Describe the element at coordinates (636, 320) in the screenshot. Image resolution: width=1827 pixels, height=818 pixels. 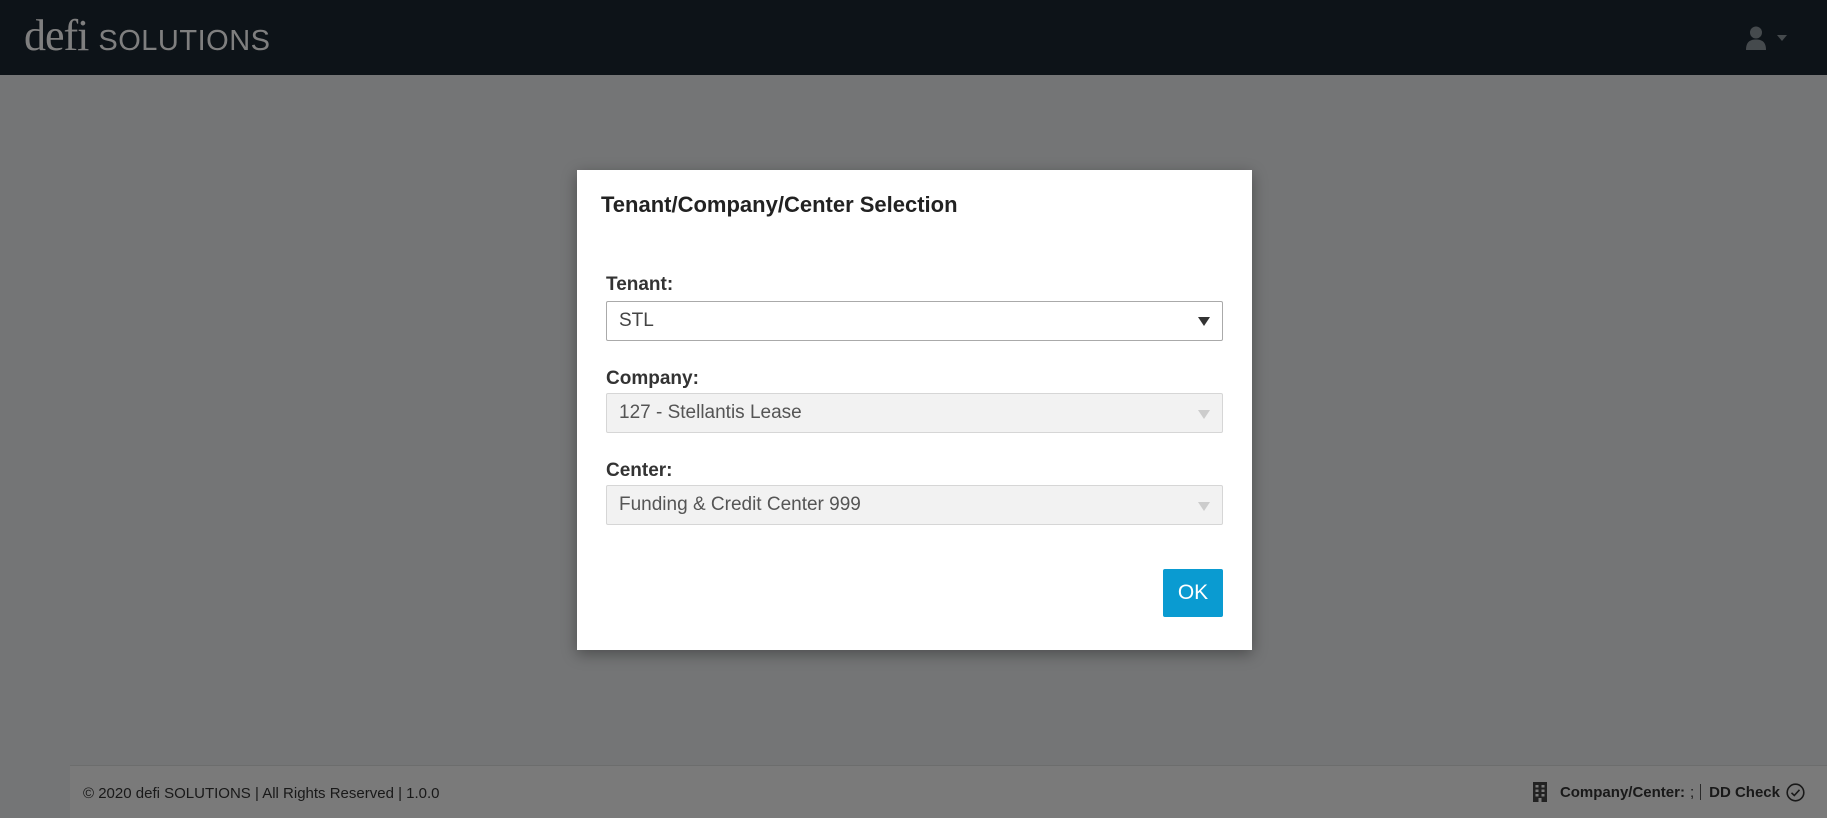
I see `tenant-select-value: STL` at that location.